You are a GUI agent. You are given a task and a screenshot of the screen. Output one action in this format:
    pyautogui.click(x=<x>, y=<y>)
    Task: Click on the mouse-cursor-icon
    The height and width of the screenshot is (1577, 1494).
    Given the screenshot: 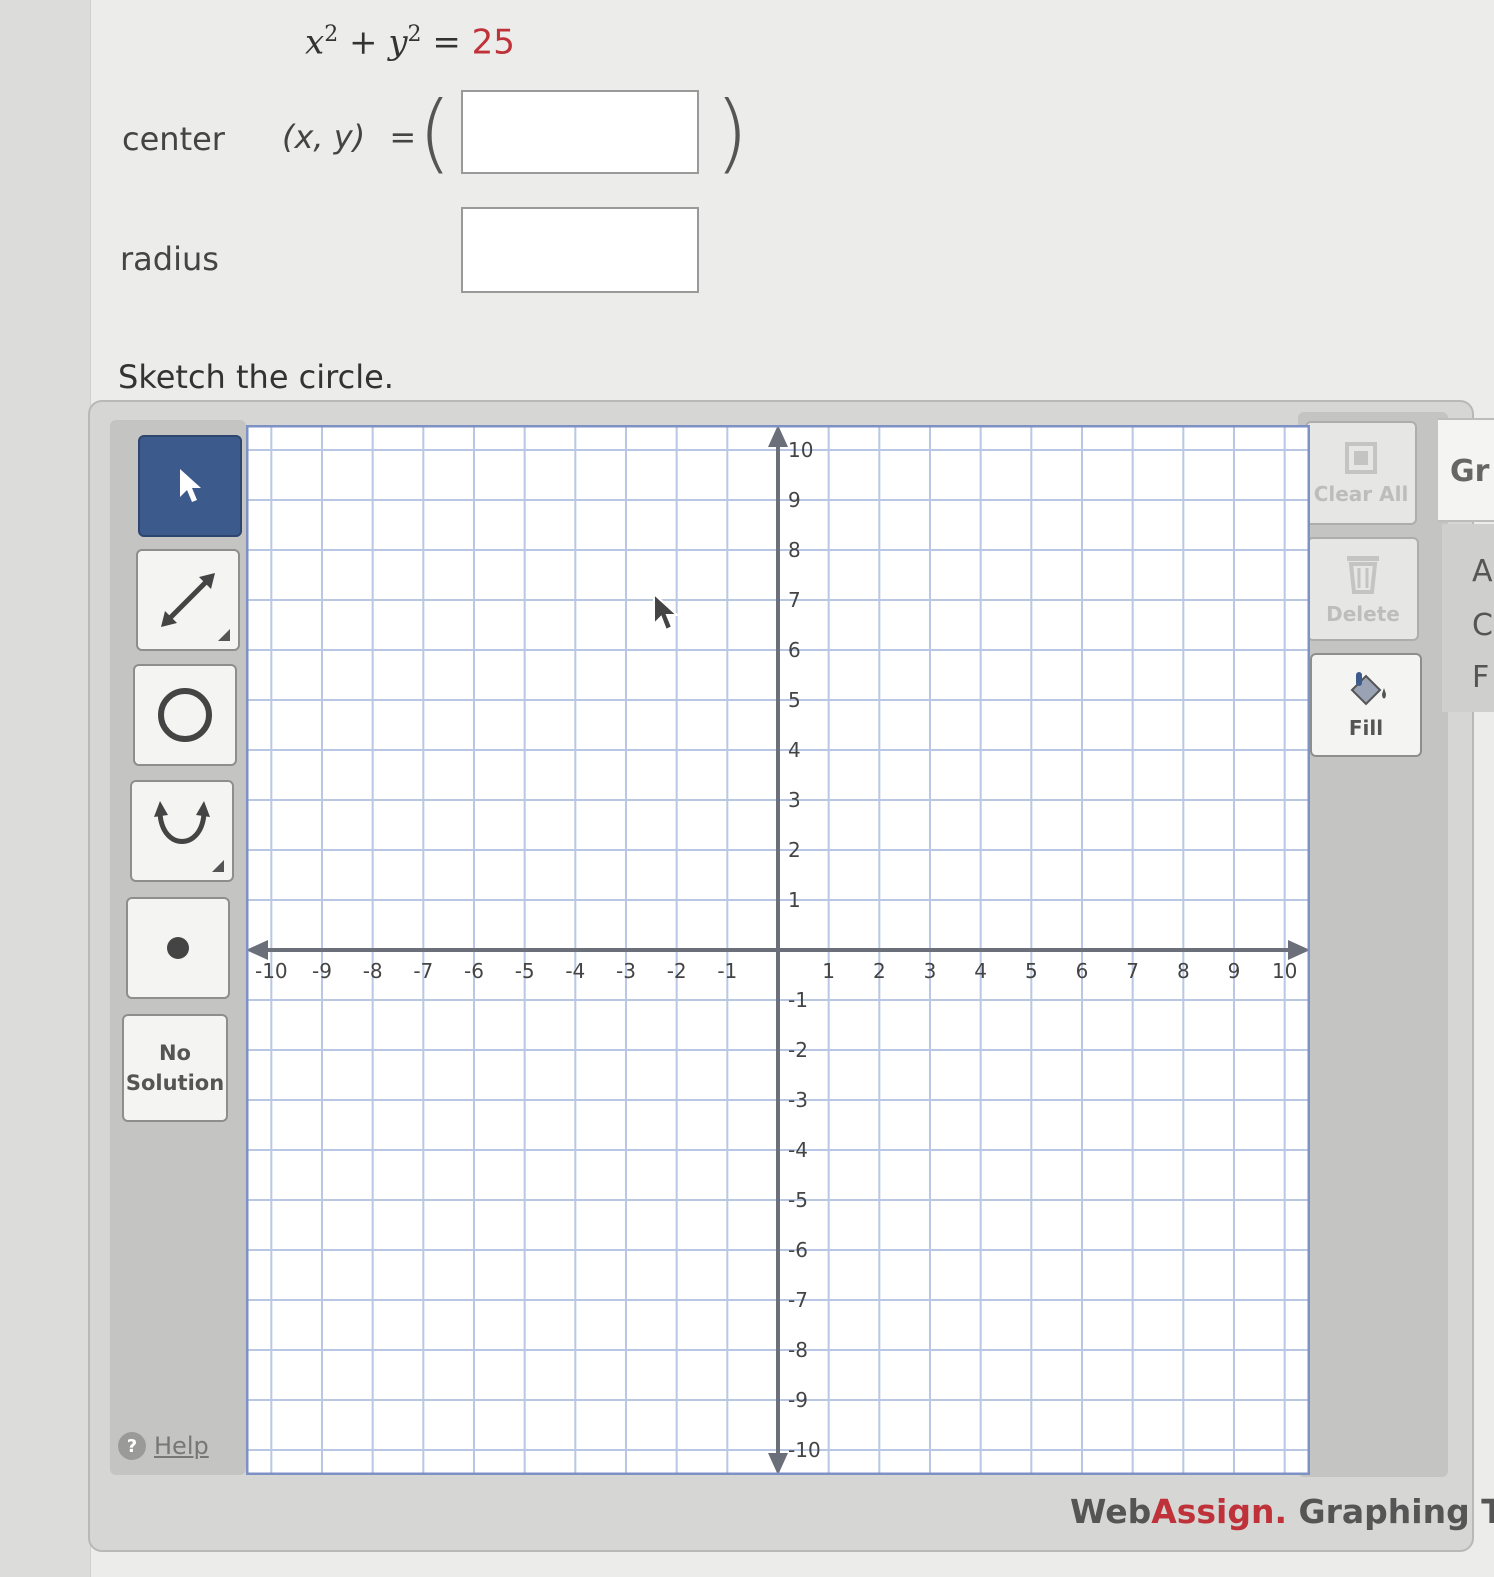 What is the action you would take?
    pyautogui.click(x=666, y=612)
    